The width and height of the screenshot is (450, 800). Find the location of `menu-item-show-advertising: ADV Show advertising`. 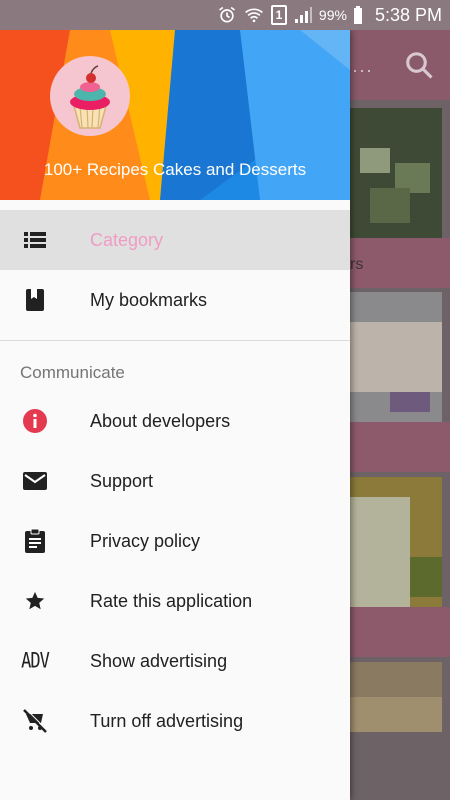

menu-item-show-advertising: ADV Show advertising is located at coordinates (175, 661).